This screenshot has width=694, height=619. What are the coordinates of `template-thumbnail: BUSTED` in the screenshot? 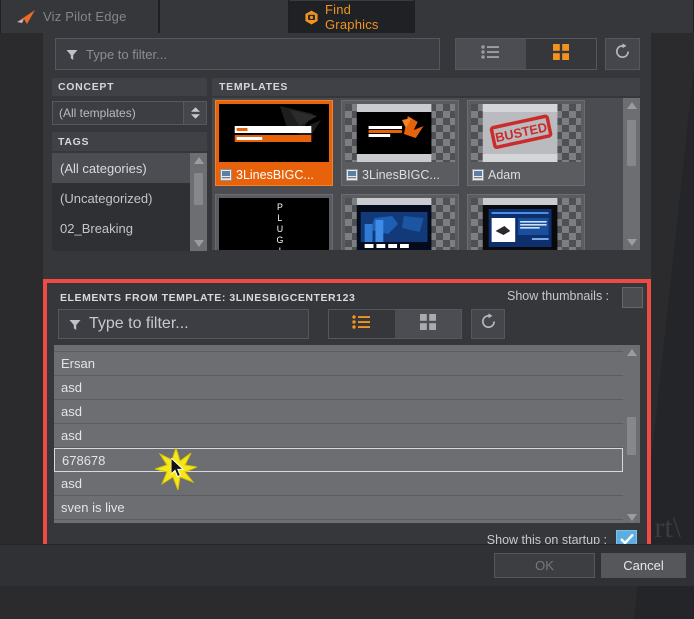 It's located at (526, 133).